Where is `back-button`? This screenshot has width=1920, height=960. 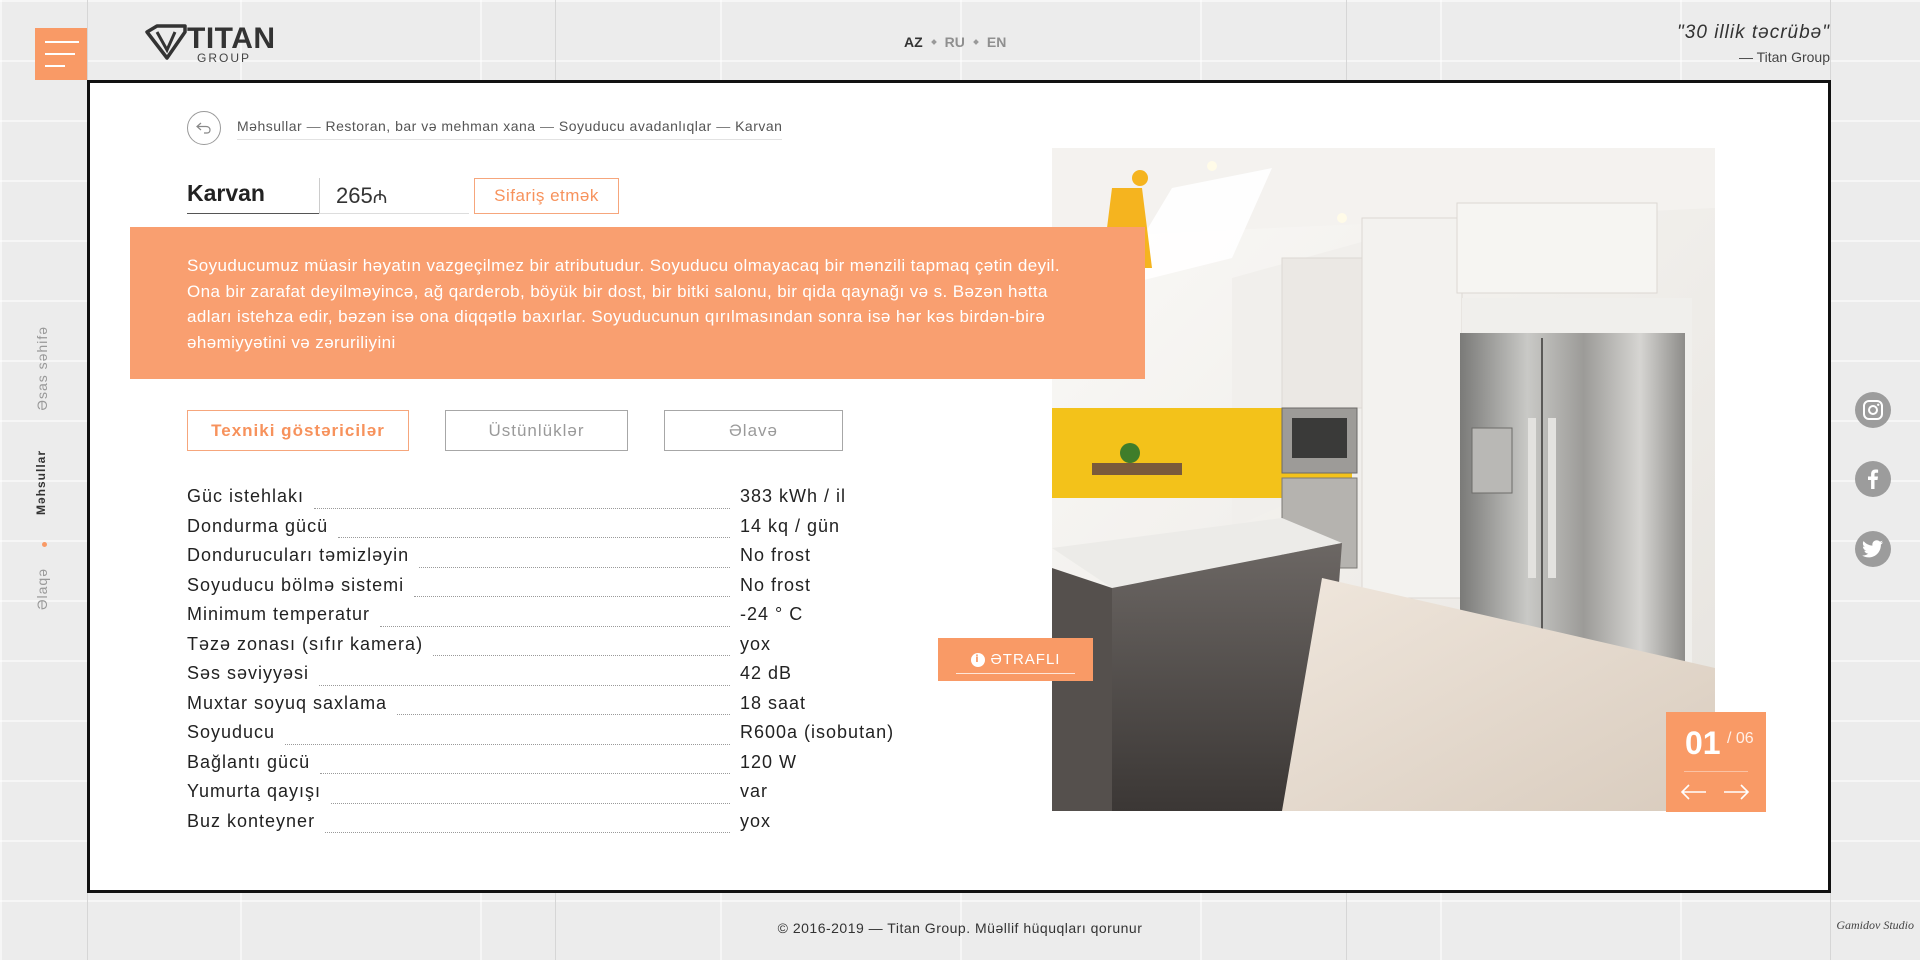
back-button is located at coordinates (204, 128).